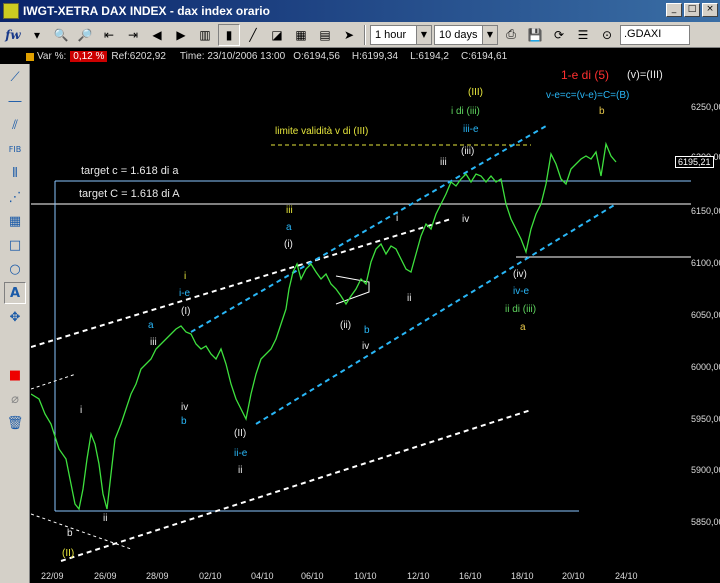  I want to click on fan-lines-icon: ⋰, so click(15, 197).